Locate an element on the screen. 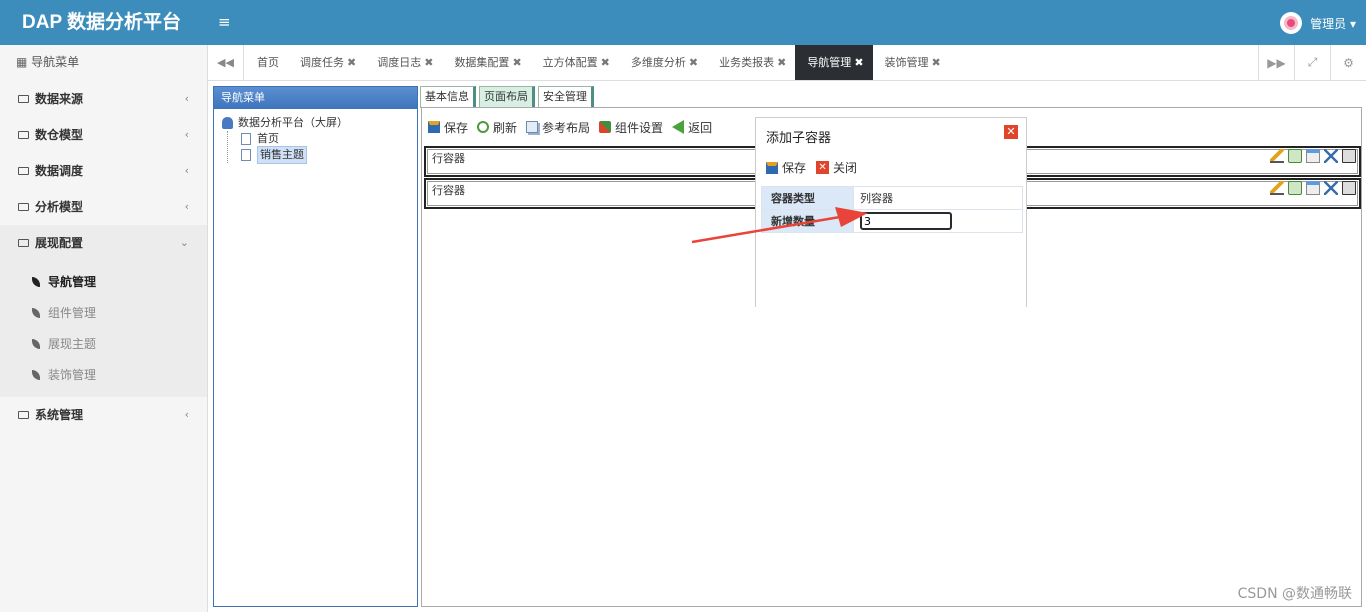 The height and width of the screenshot is (612, 1366). sidebar-subitem-decoration-manage: 装饰管理 is located at coordinates (103, 375).